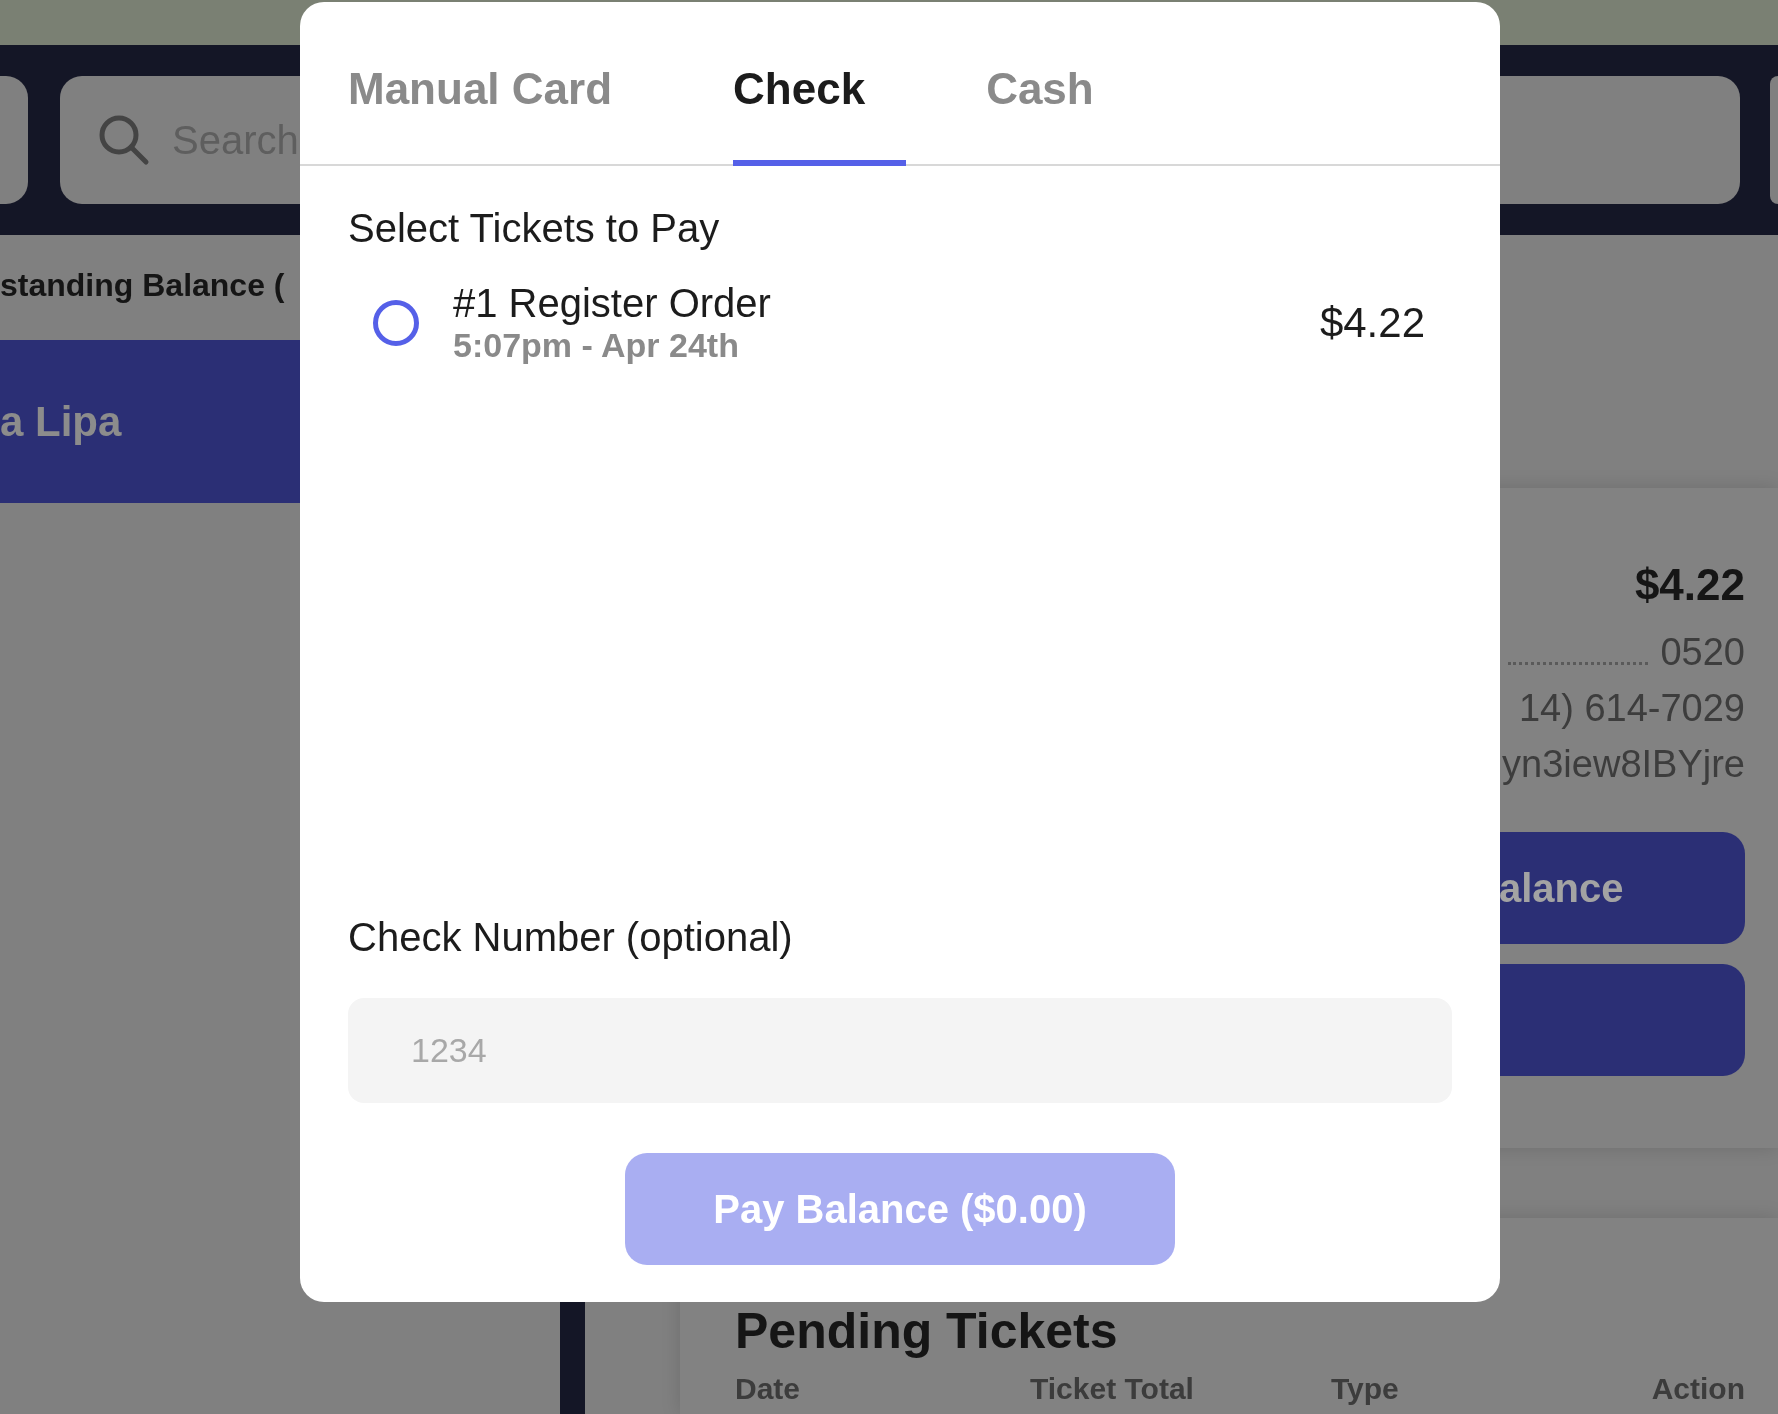 The height and width of the screenshot is (1414, 1778). What do you see at coordinates (1631, 708) in the screenshot?
I see `phone-number: 14) 614-7029` at bounding box center [1631, 708].